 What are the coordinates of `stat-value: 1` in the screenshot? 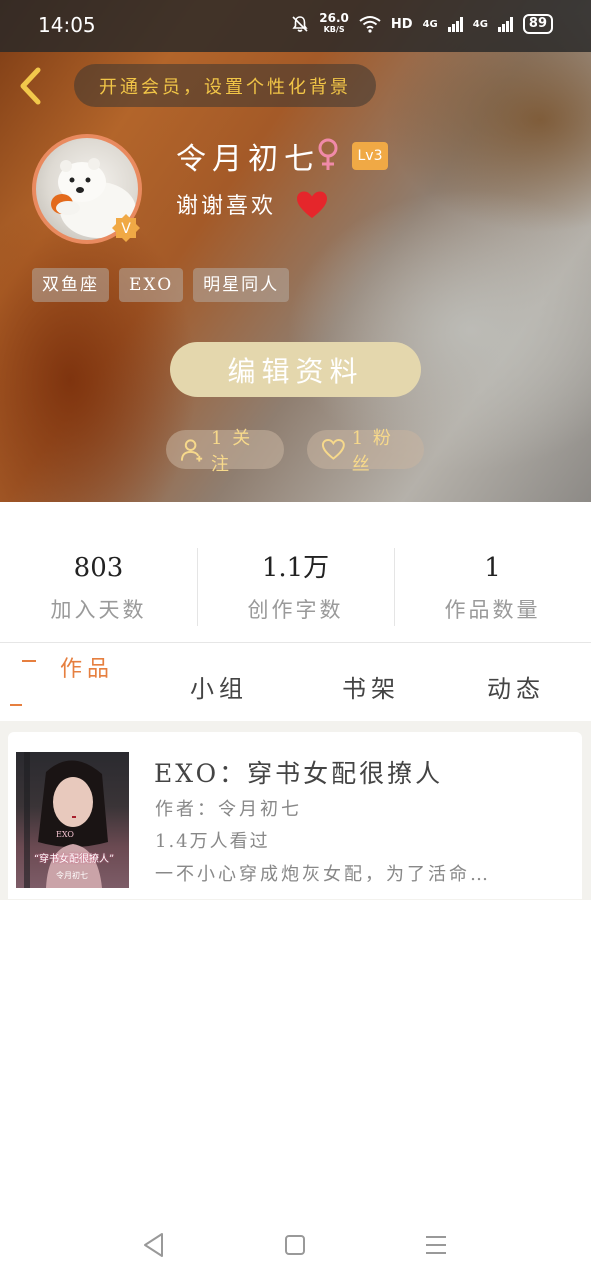 It's located at (492, 568).